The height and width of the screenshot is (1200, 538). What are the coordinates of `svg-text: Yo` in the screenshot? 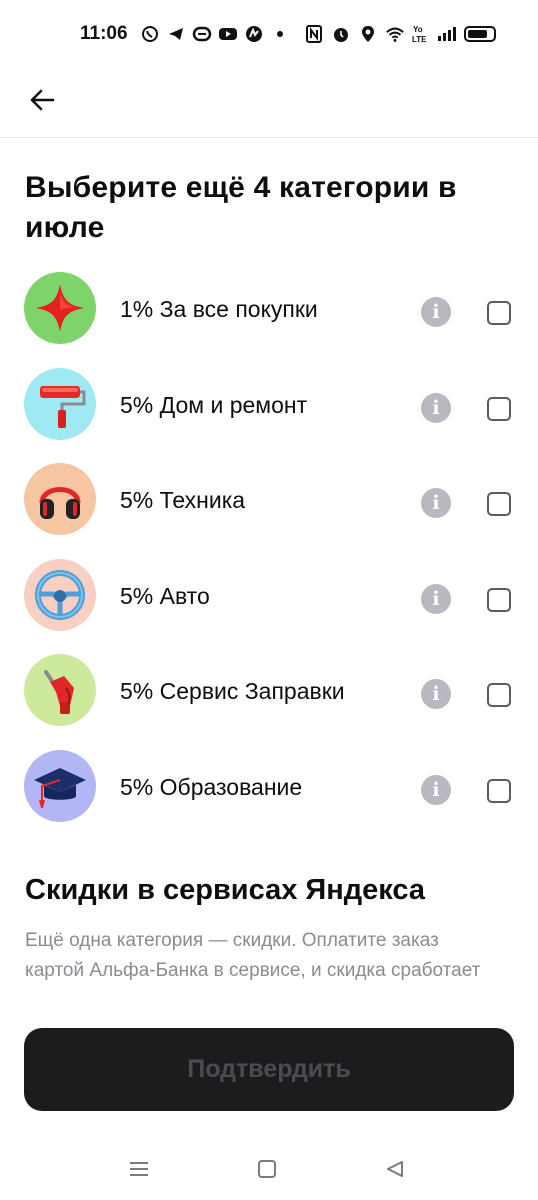 It's located at (418, 29).